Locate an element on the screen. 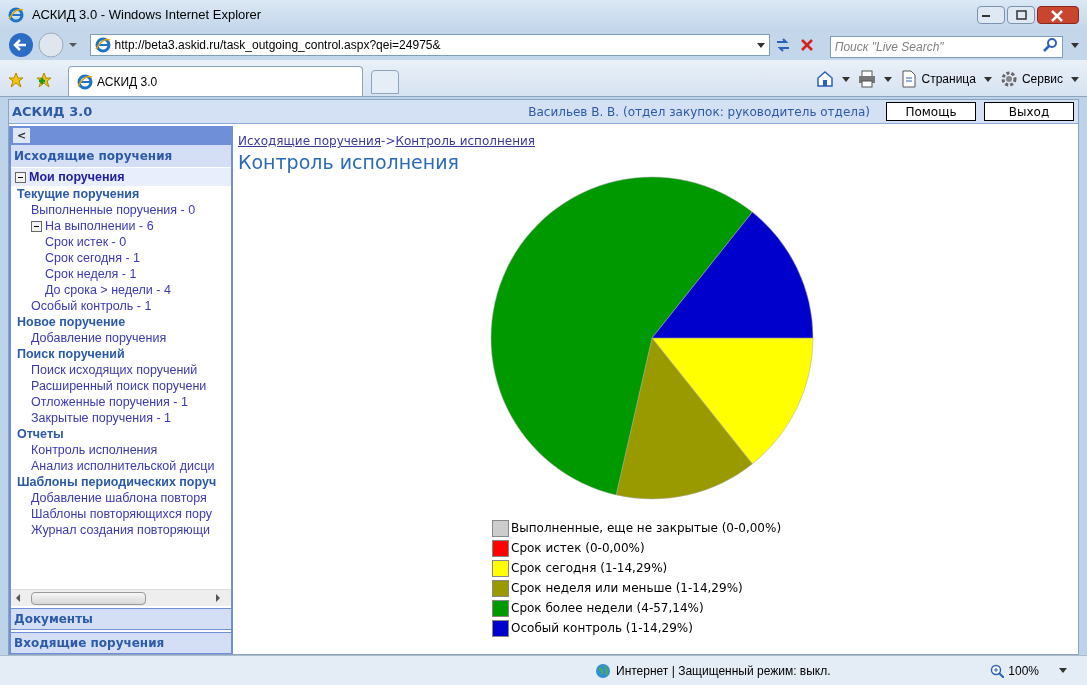  printer-button is located at coordinates (874, 79).